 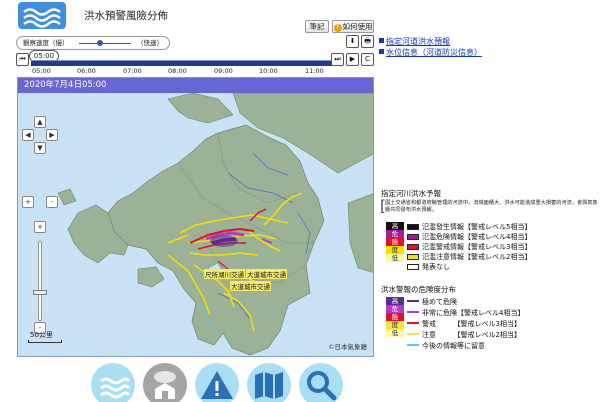 What do you see at coordinates (46, 43) in the screenshot?
I see `speed-slow-label: 觀察速度（慢）` at bounding box center [46, 43].